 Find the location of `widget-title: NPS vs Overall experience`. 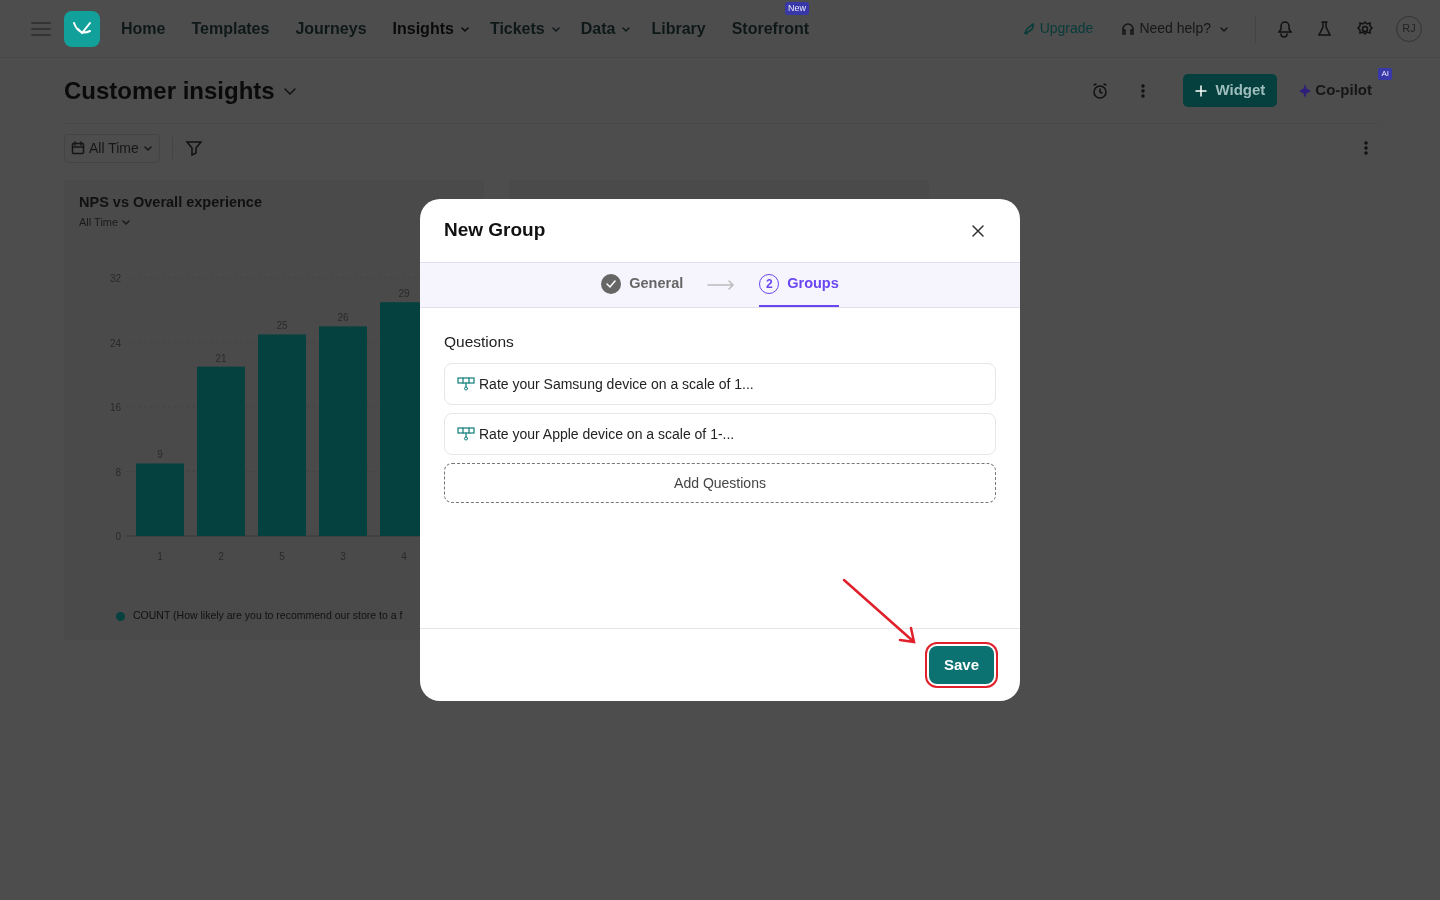

widget-title: NPS vs Overall experience is located at coordinates (171, 202).